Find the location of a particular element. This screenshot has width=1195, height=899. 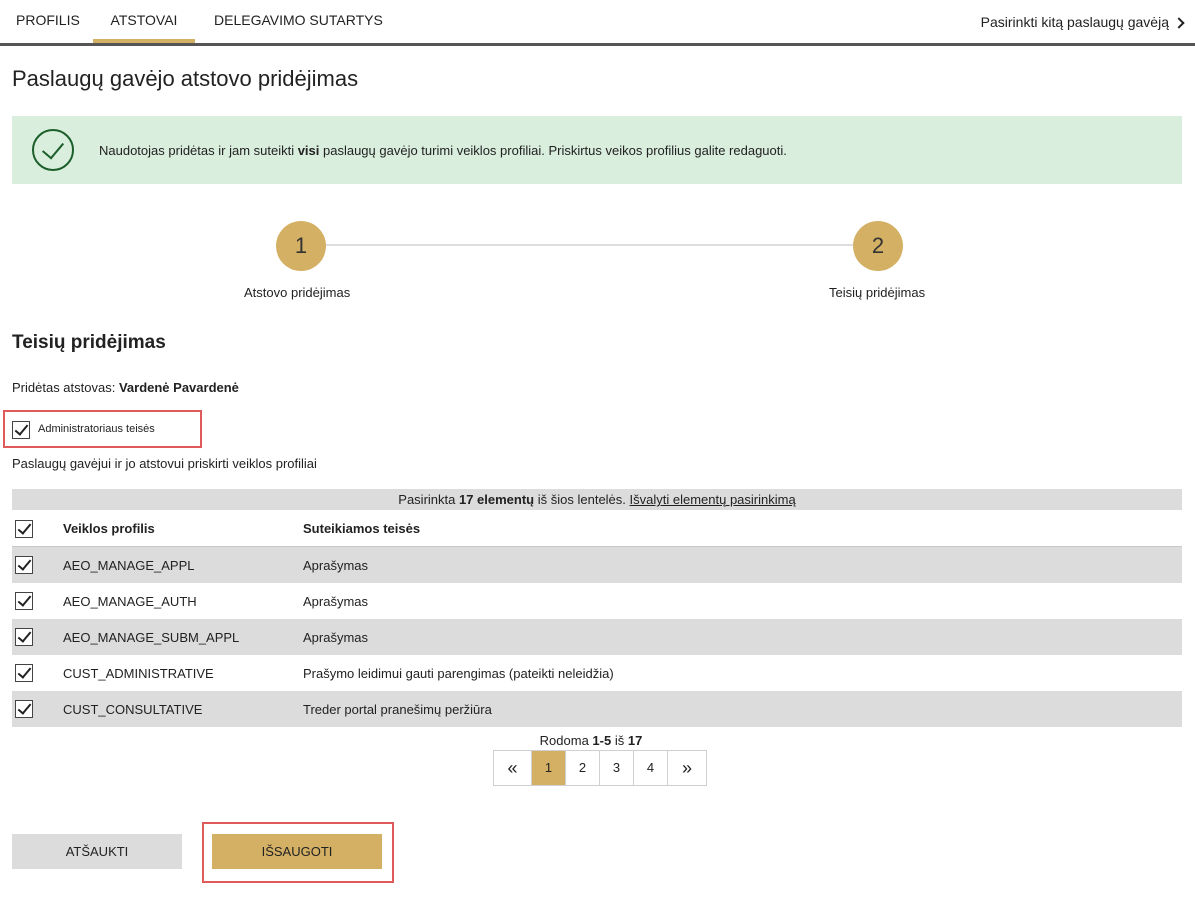

added-rep-label: Pridėtas atstovas: is located at coordinates (65, 387).